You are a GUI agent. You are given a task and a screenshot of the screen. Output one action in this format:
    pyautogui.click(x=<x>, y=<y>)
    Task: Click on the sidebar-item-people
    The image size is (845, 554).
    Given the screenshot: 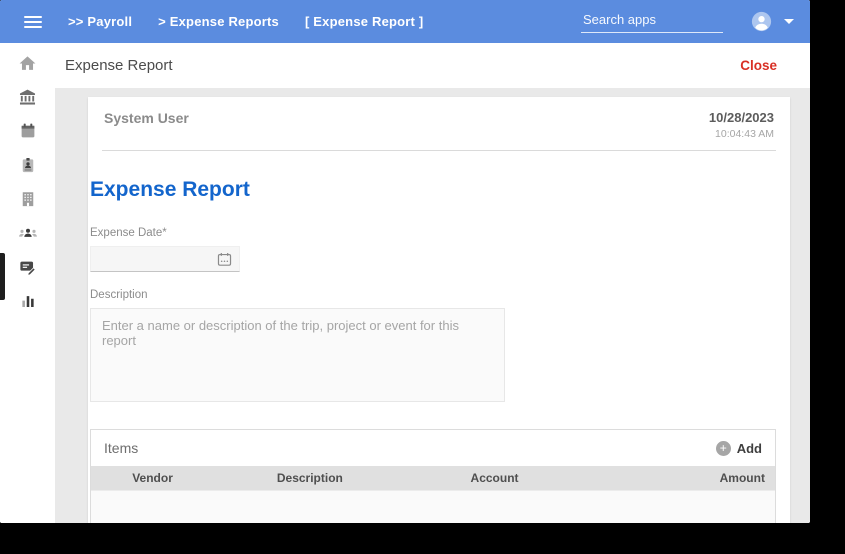 What is the action you would take?
    pyautogui.click(x=27, y=233)
    